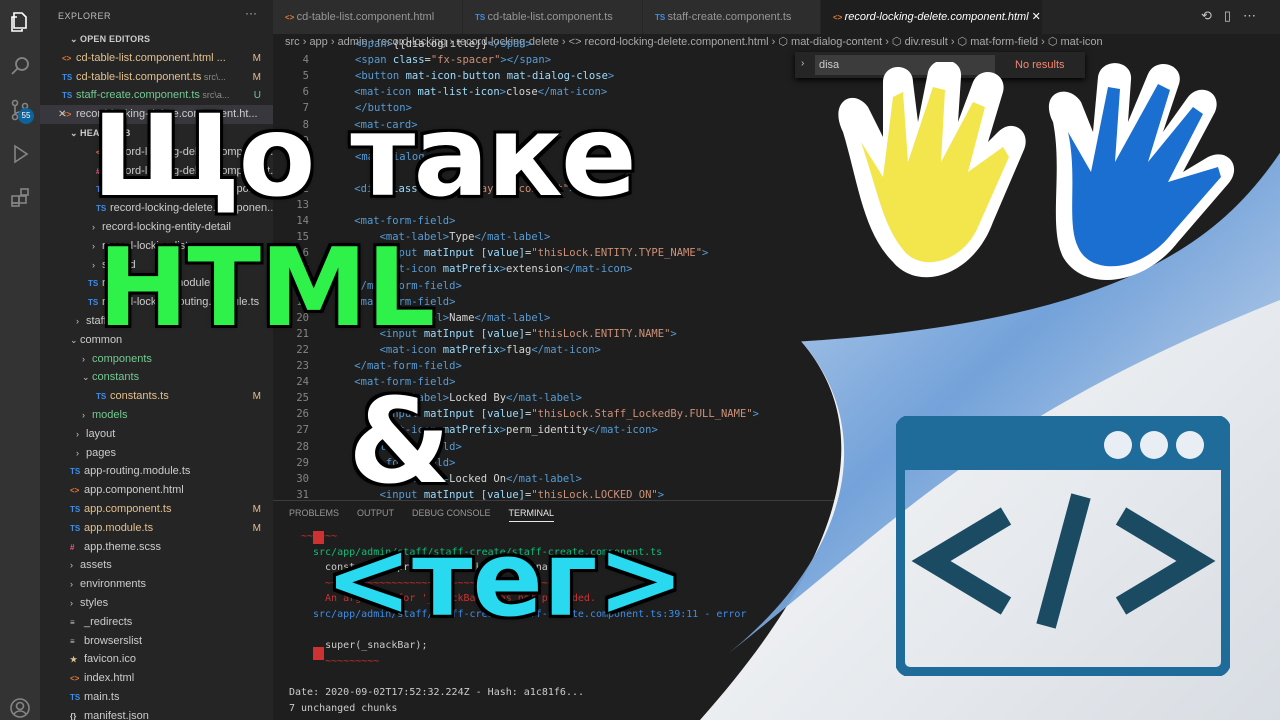 Image resolution: width=1280 pixels, height=720 pixels. Describe the element at coordinates (1141, 171) in the screenshot. I see `blue-hand-icon` at that location.